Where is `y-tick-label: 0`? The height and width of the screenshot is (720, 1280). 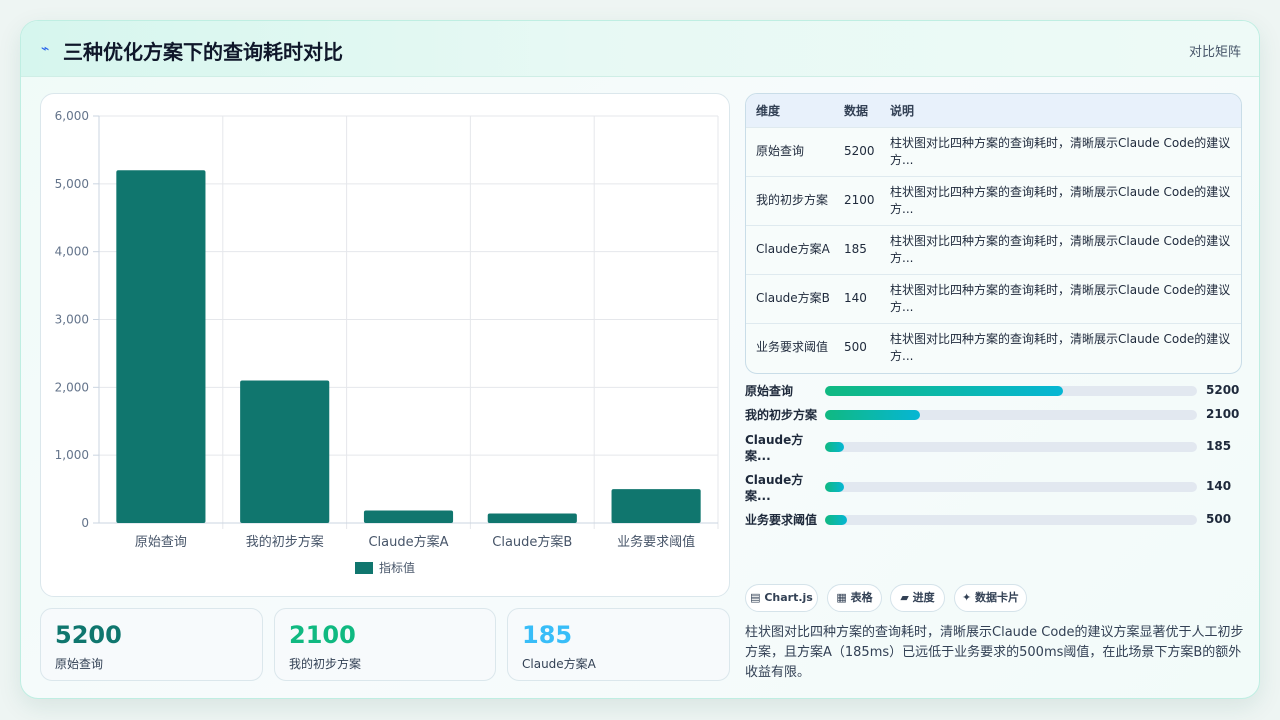
y-tick-label: 0 is located at coordinates (85, 523).